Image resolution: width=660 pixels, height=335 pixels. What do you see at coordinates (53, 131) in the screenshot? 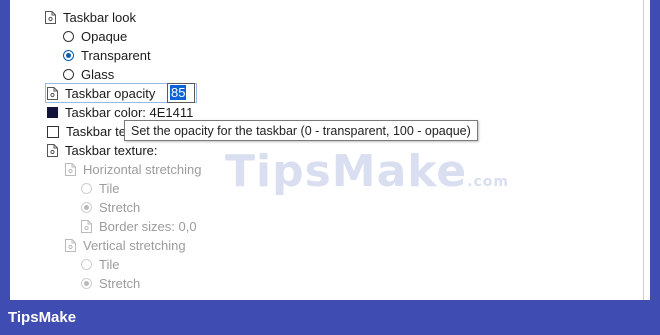
I see `checkbox-icon` at bounding box center [53, 131].